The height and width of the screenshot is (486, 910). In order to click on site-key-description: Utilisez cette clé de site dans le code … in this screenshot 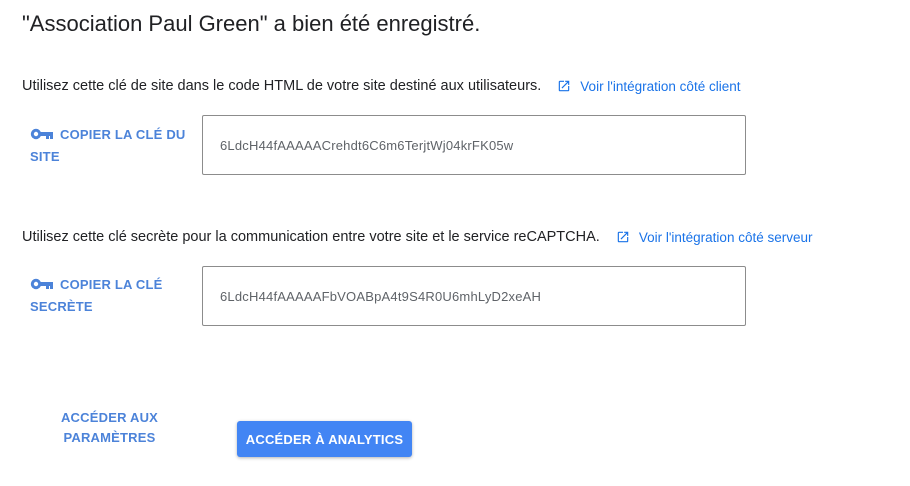, I will do `click(282, 86)`.